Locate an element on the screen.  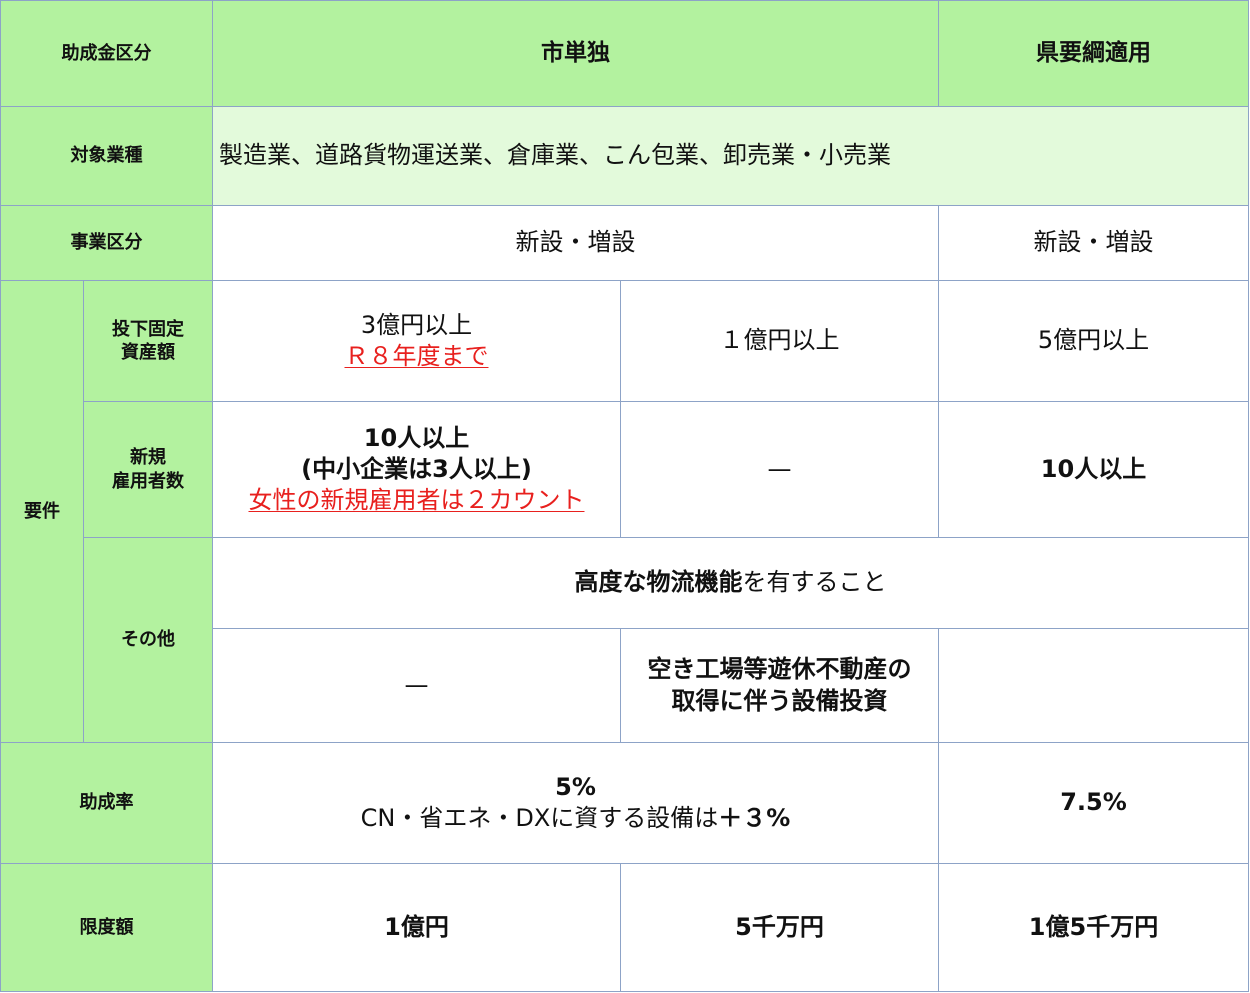
other-row2-c1-cell: — is located at coordinates (417, 686).